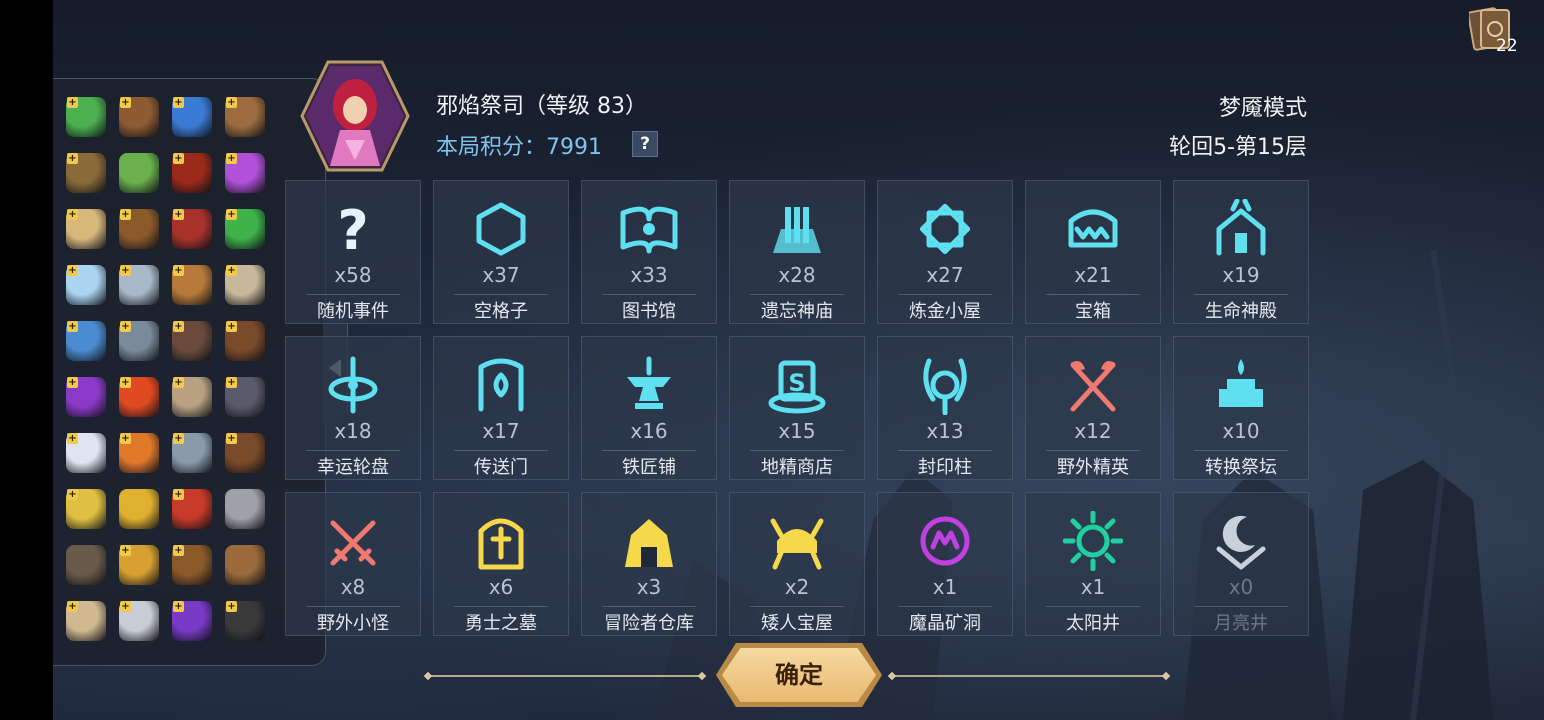  I want to click on map-tile: x12 野外精英, so click(1093, 408).